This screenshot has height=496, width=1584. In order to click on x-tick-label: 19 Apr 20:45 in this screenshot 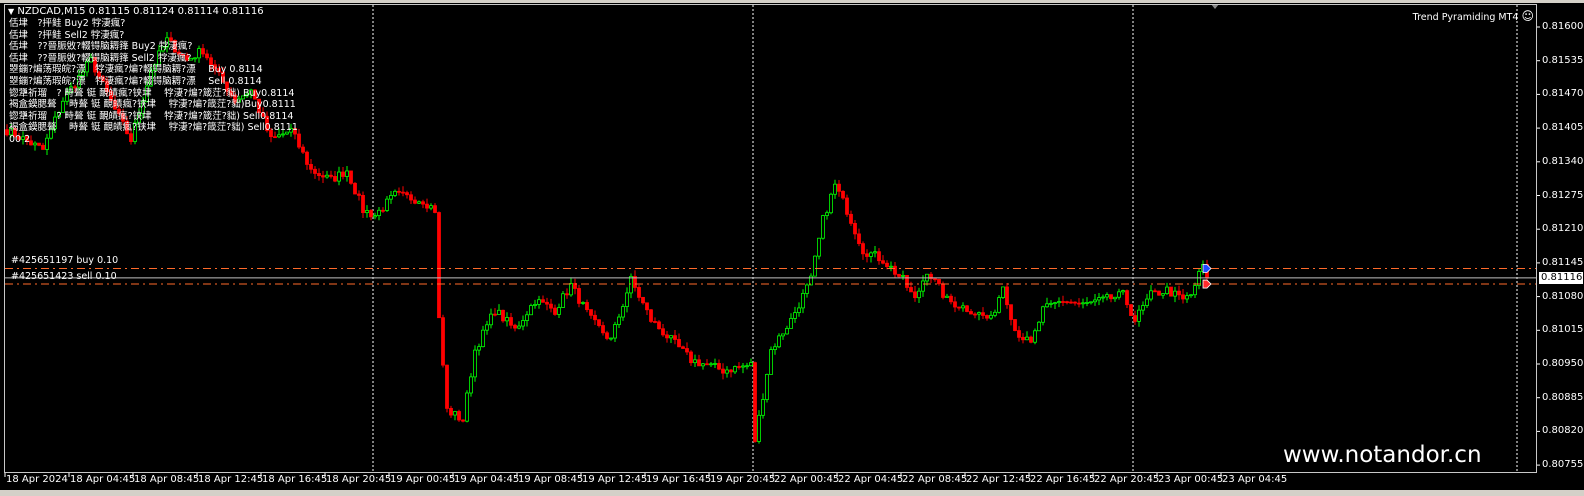, I will do `click(743, 479)`.